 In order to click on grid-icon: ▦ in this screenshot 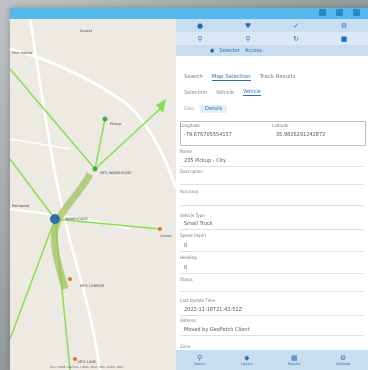, I will do `click(294, 358)`.